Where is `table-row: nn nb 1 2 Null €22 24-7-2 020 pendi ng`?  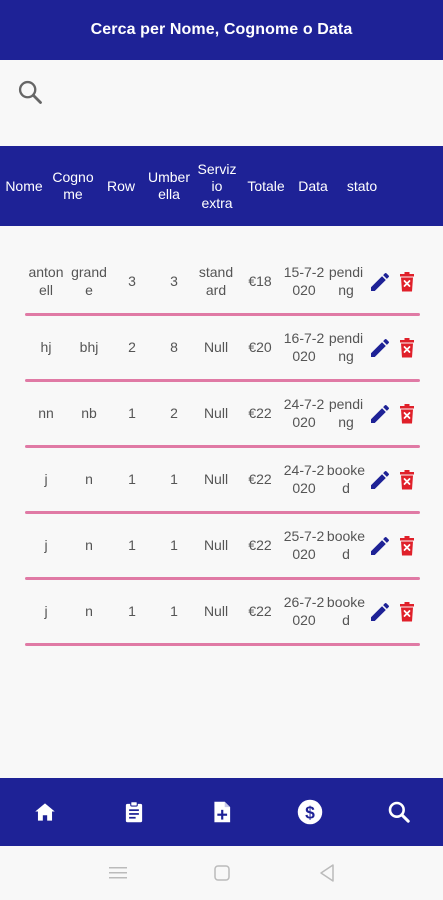
table-row: nn nb 1 2 Null €22 24-7-2 020 pendi ng is located at coordinates (221, 413).